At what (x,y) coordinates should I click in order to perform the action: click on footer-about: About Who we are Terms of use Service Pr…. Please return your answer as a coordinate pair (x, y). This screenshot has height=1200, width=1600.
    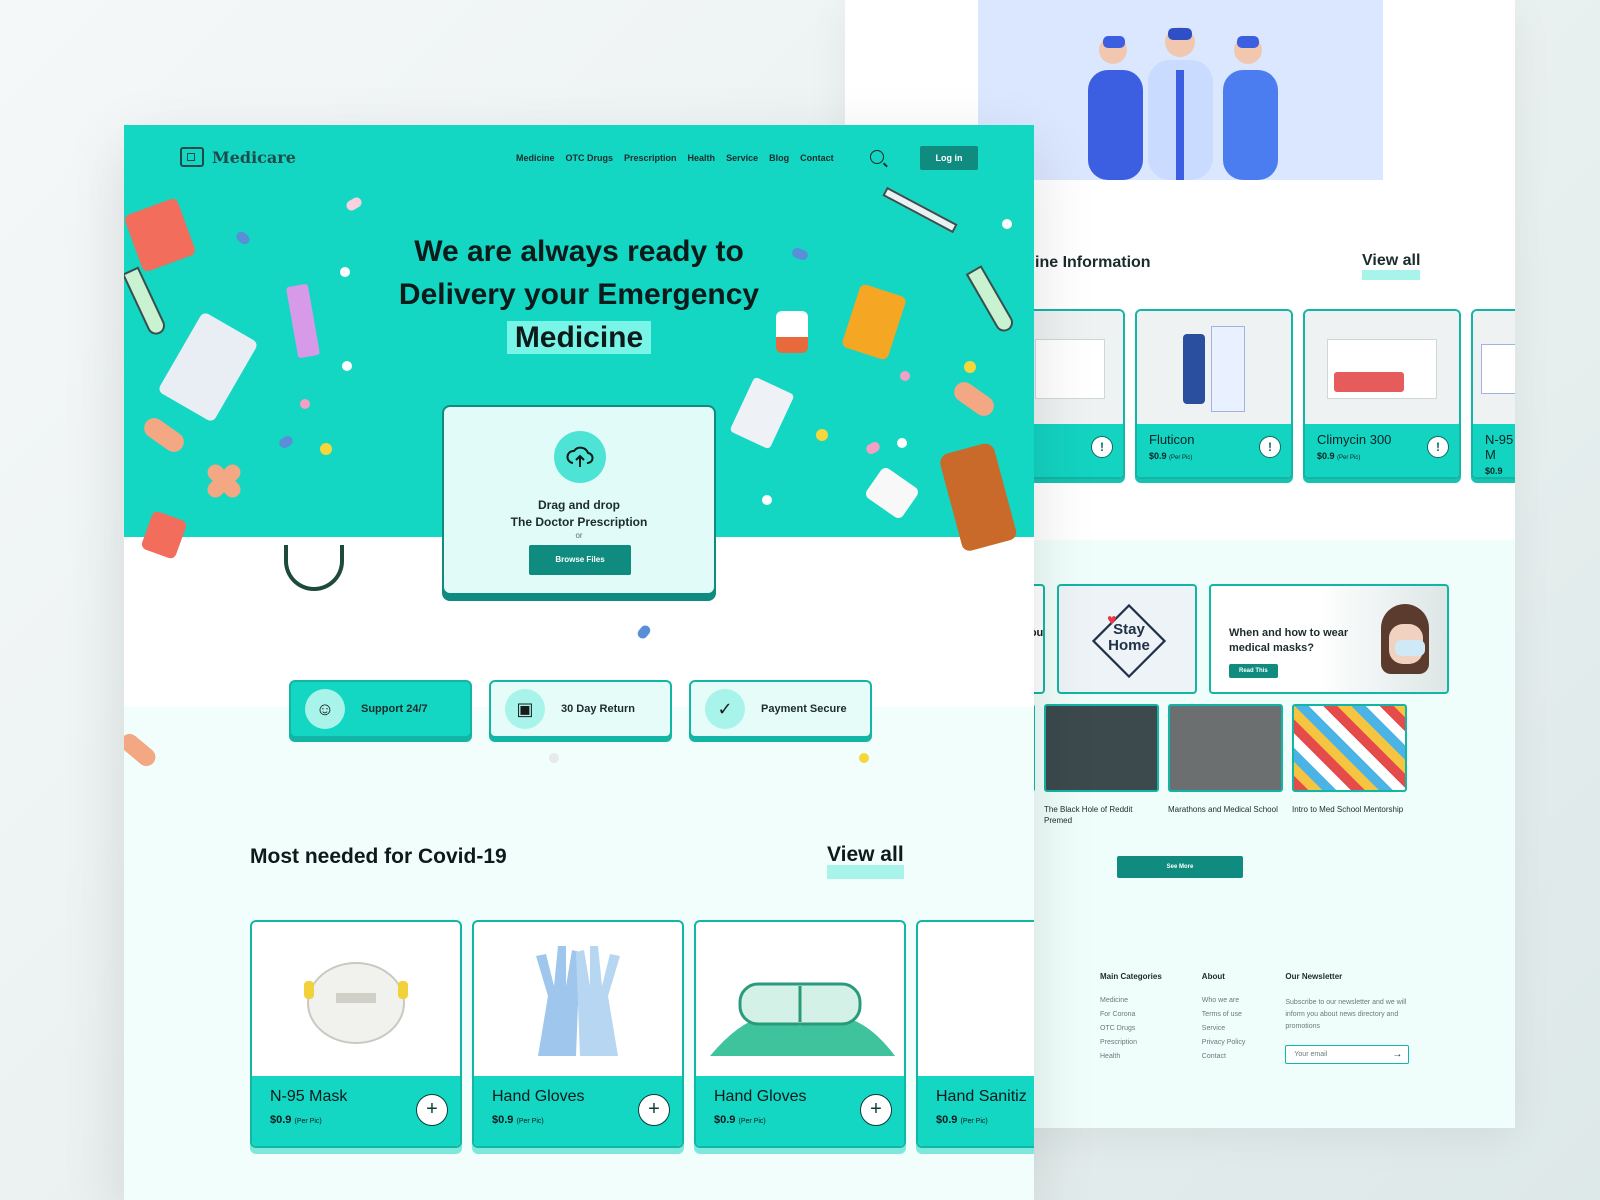
    Looking at the image, I should click on (1224, 1021).